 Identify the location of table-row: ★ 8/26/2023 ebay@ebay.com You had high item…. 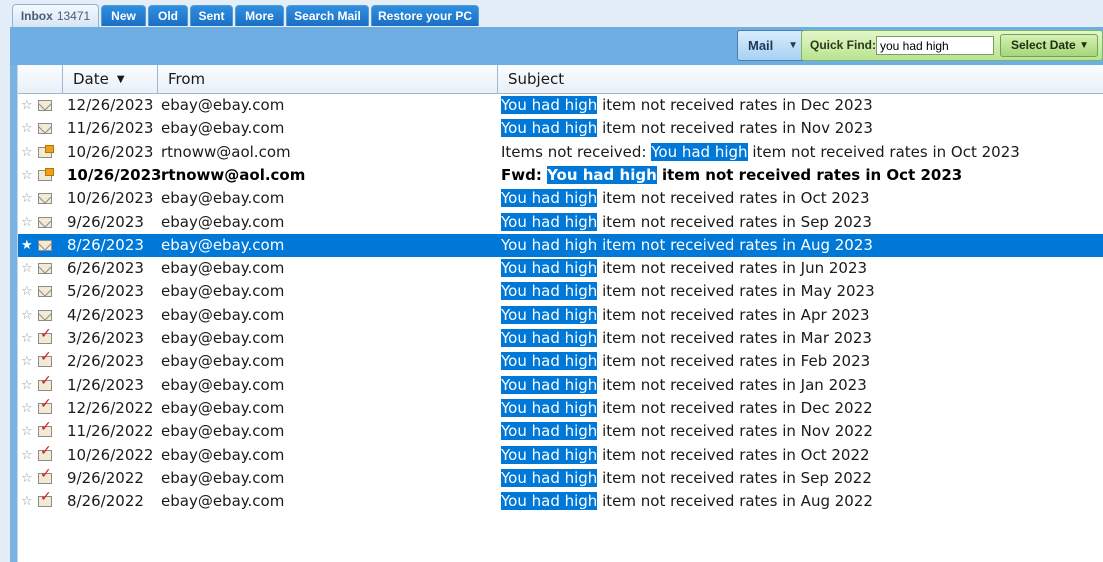
(560, 245).